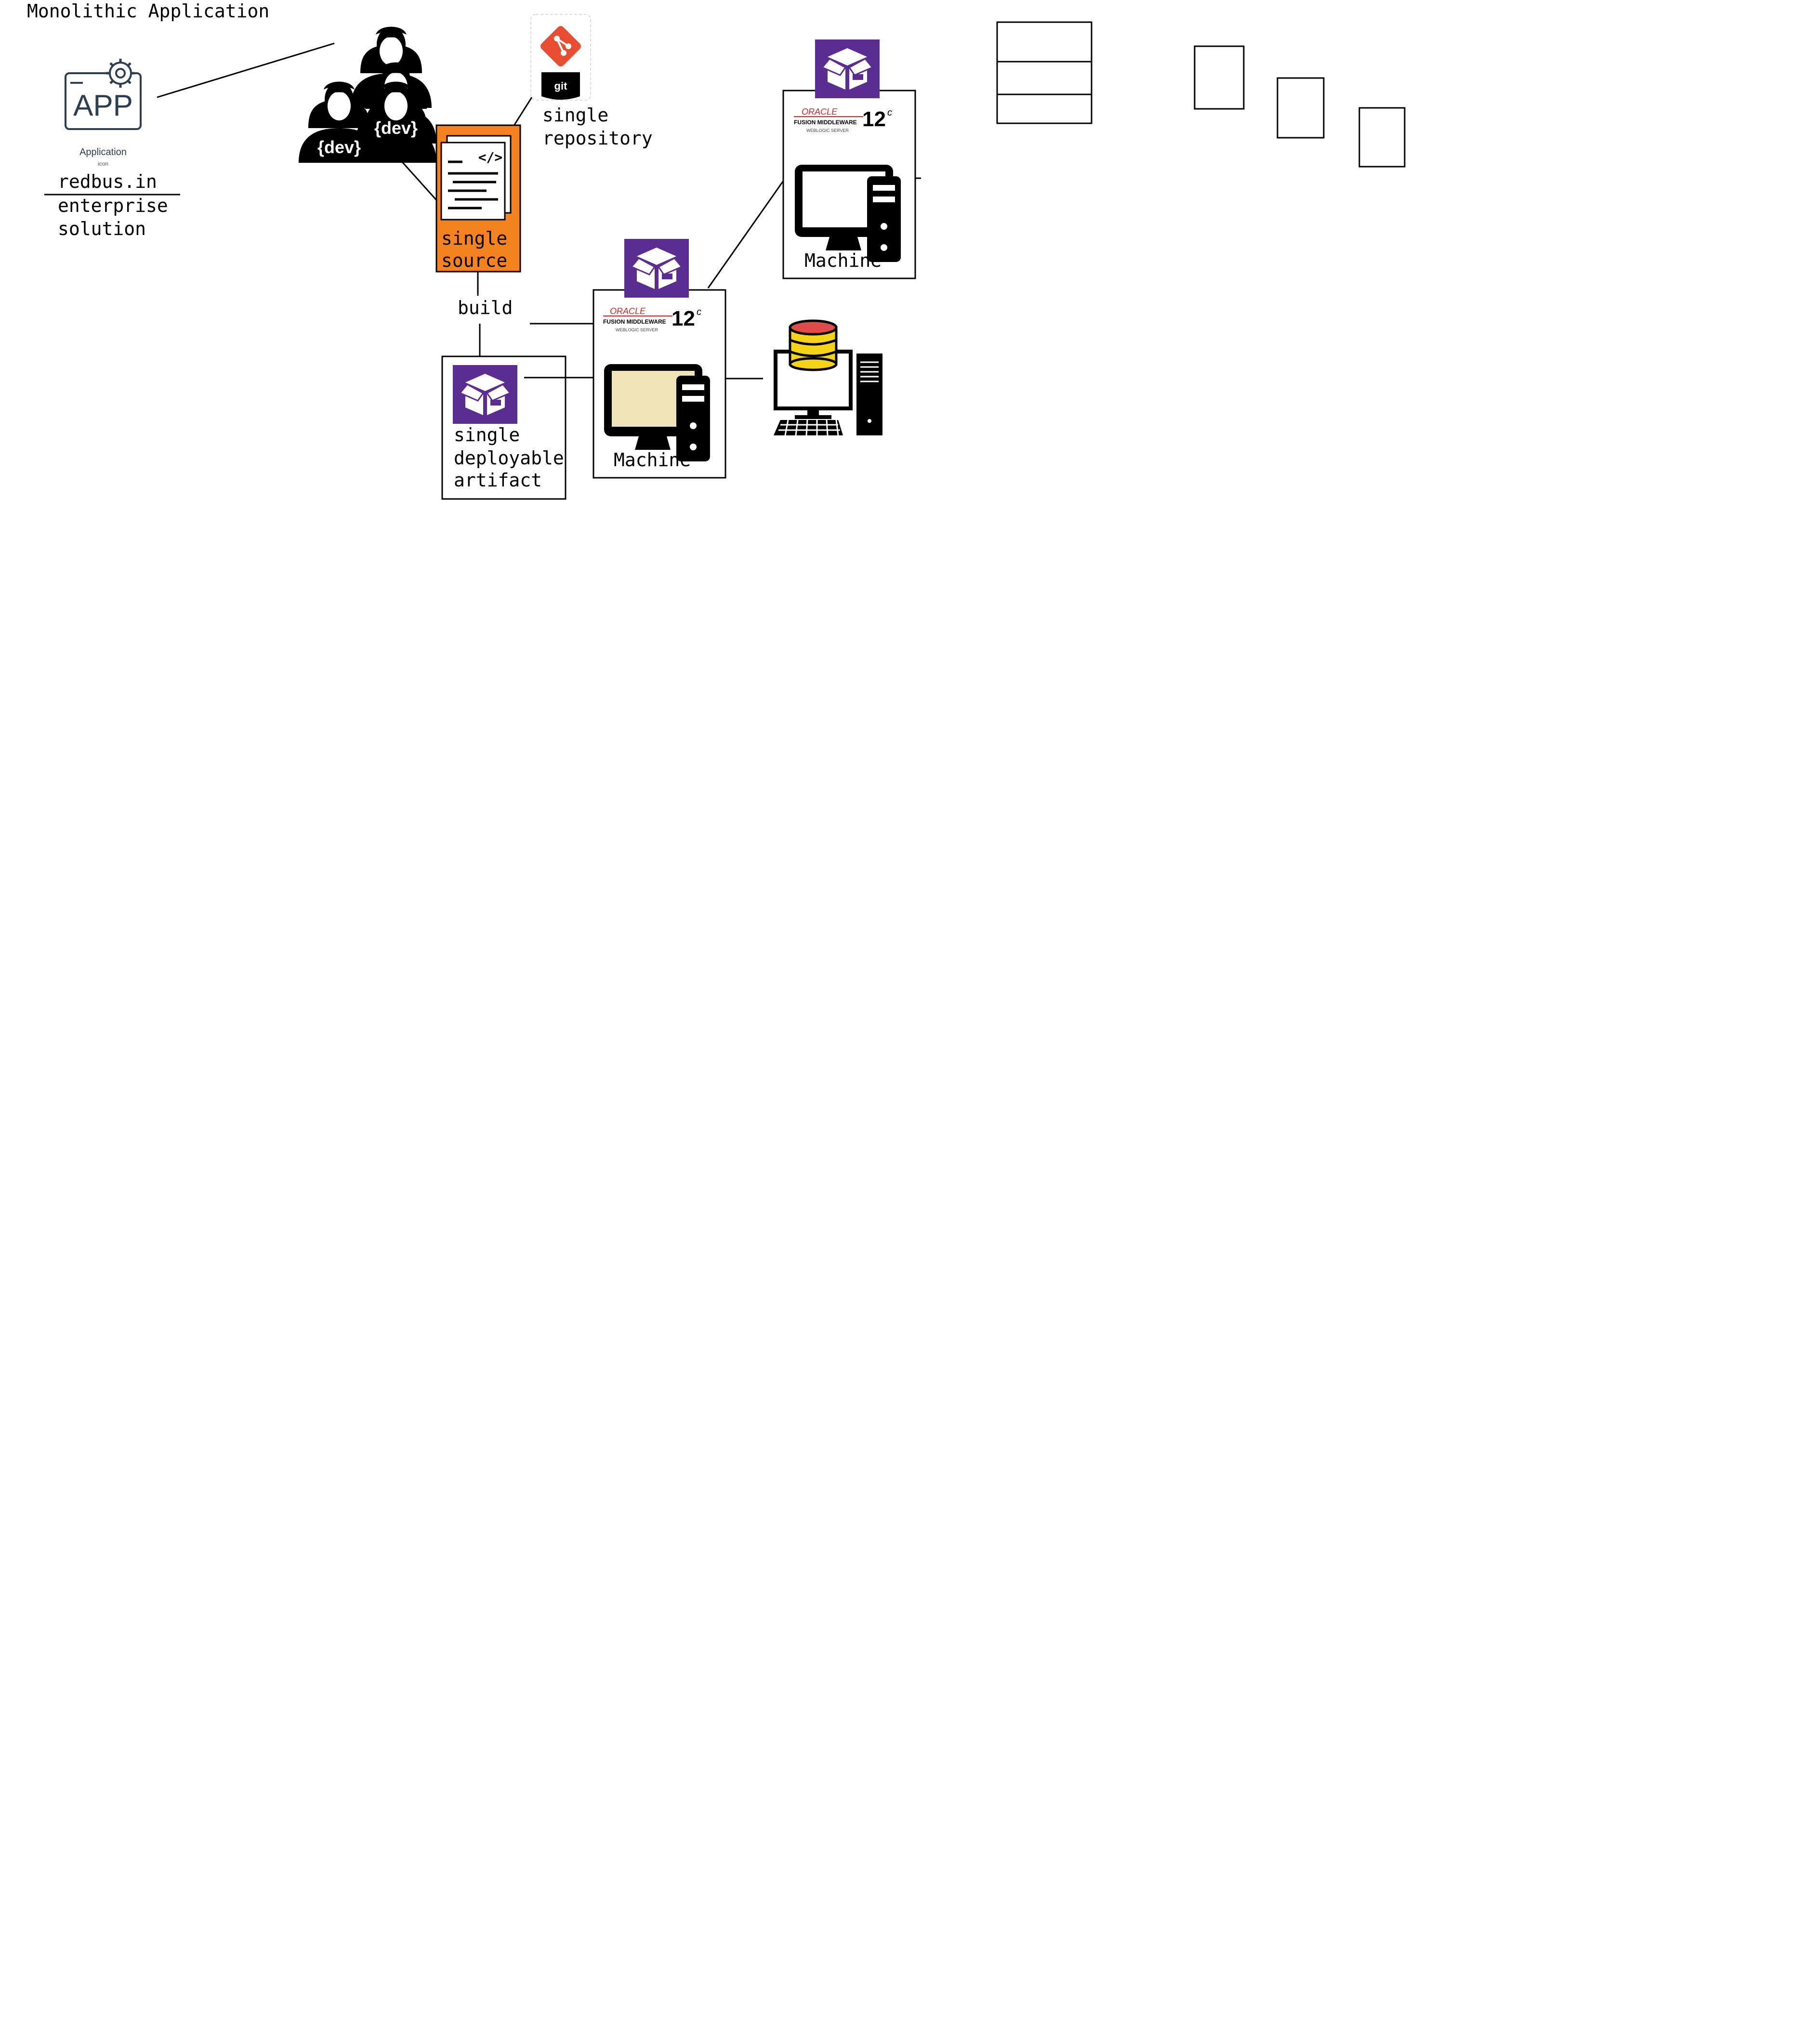 The image size is (1817, 2044). Describe the element at coordinates (1044, 72) in the screenshot. I see `placeholder-stack-box` at that location.